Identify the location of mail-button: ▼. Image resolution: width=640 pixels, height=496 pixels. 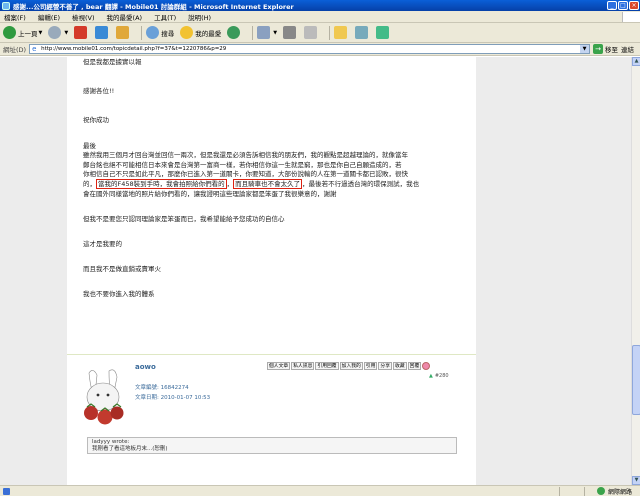
(267, 32).